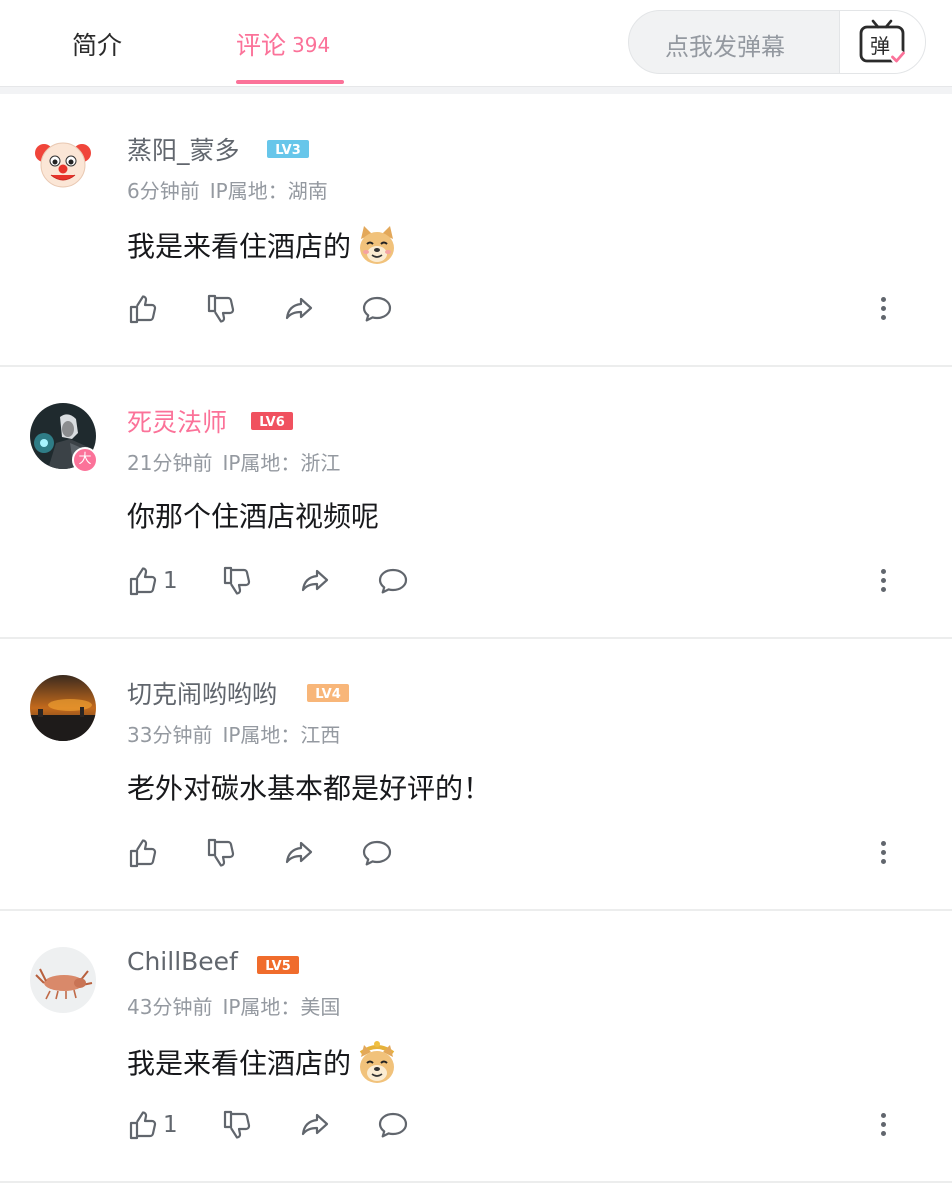 The image size is (952, 1200). Describe the element at coordinates (476, 43) in the screenshot. I see `tab-bar: 简介 评论 394 点我发弹幕 弹` at that location.